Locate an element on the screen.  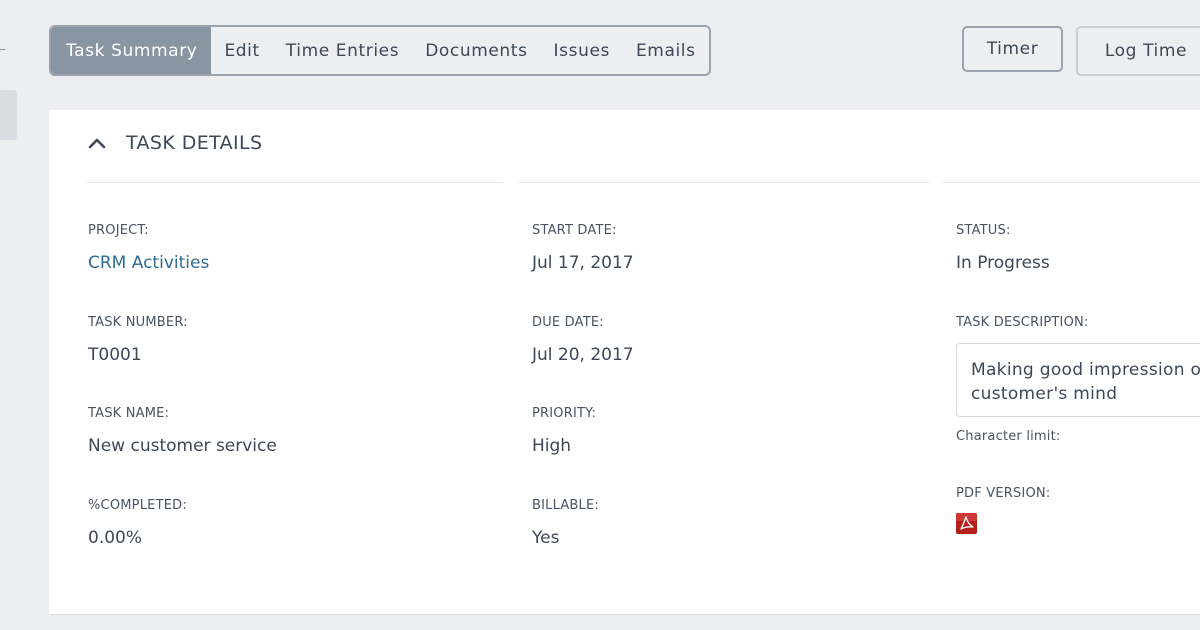
log-time-button: Log Time is located at coordinates (1138, 51).